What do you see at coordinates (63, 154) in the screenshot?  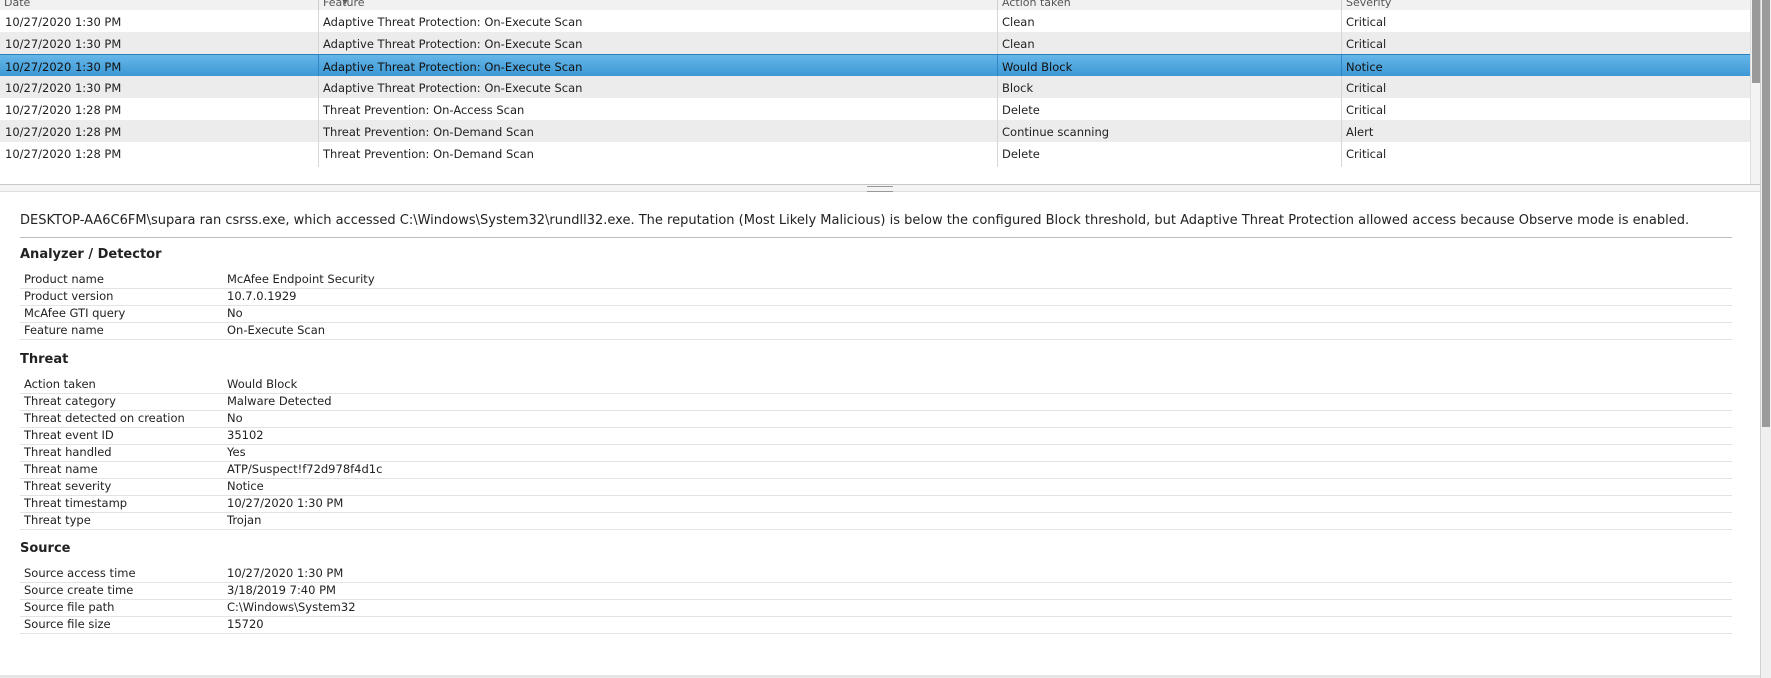 I see `date-cell: 10/27/2020 1:28 PM` at bounding box center [63, 154].